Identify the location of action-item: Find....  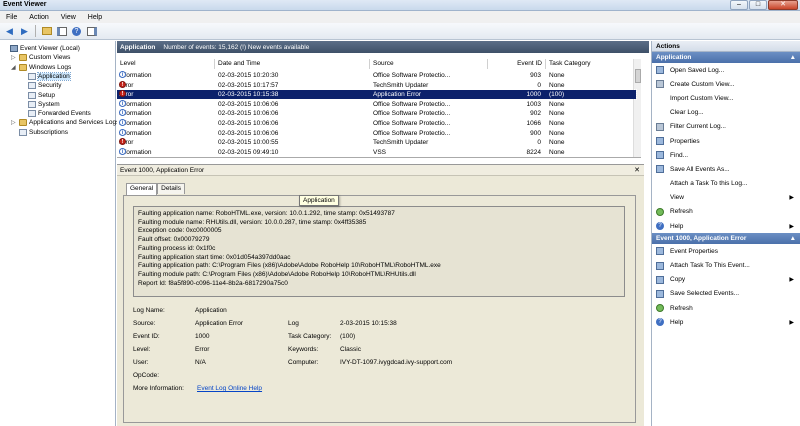
(726, 155).